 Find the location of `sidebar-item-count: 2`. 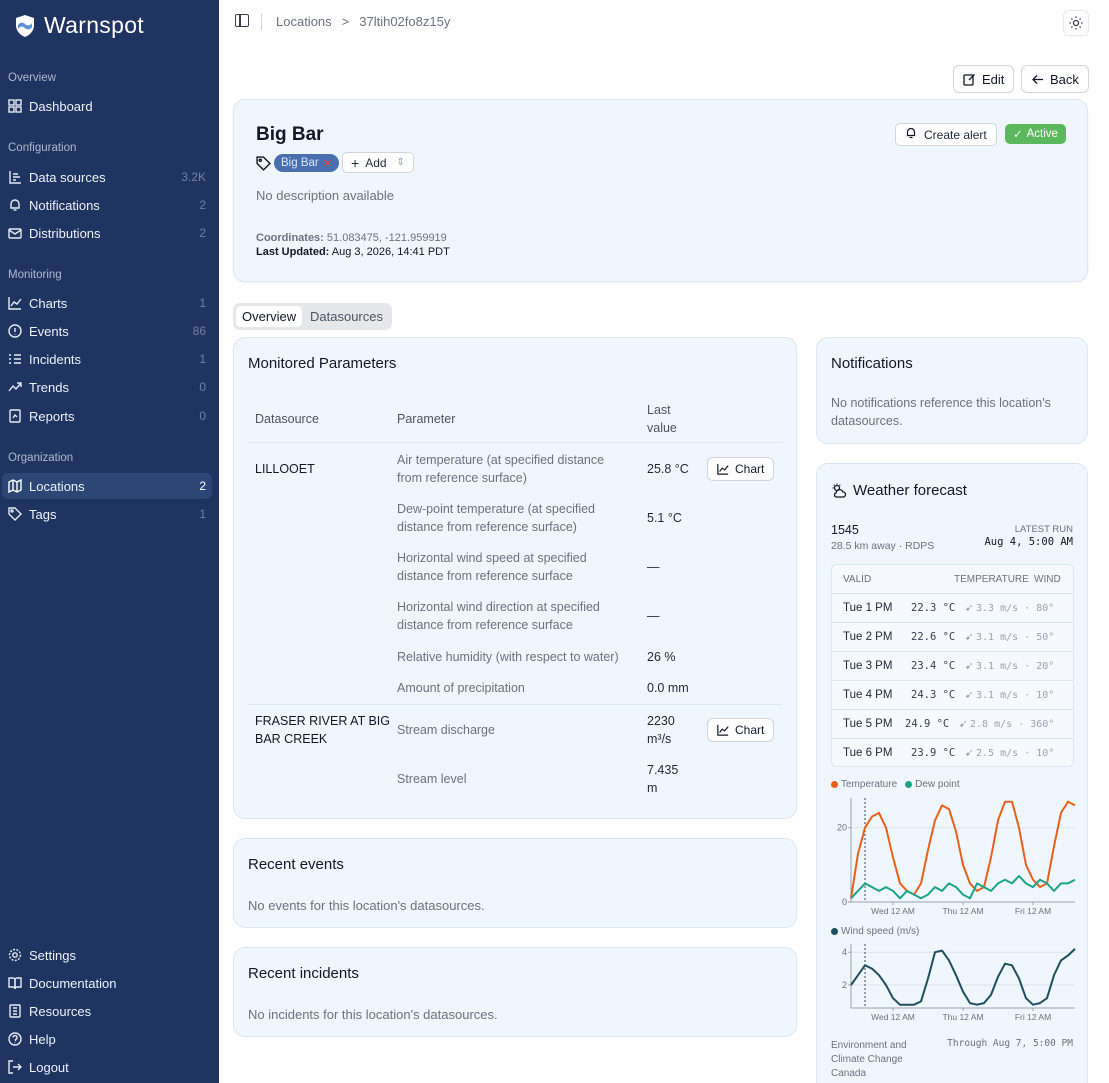

sidebar-item-count: 2 is located at coordinates (202, 486).